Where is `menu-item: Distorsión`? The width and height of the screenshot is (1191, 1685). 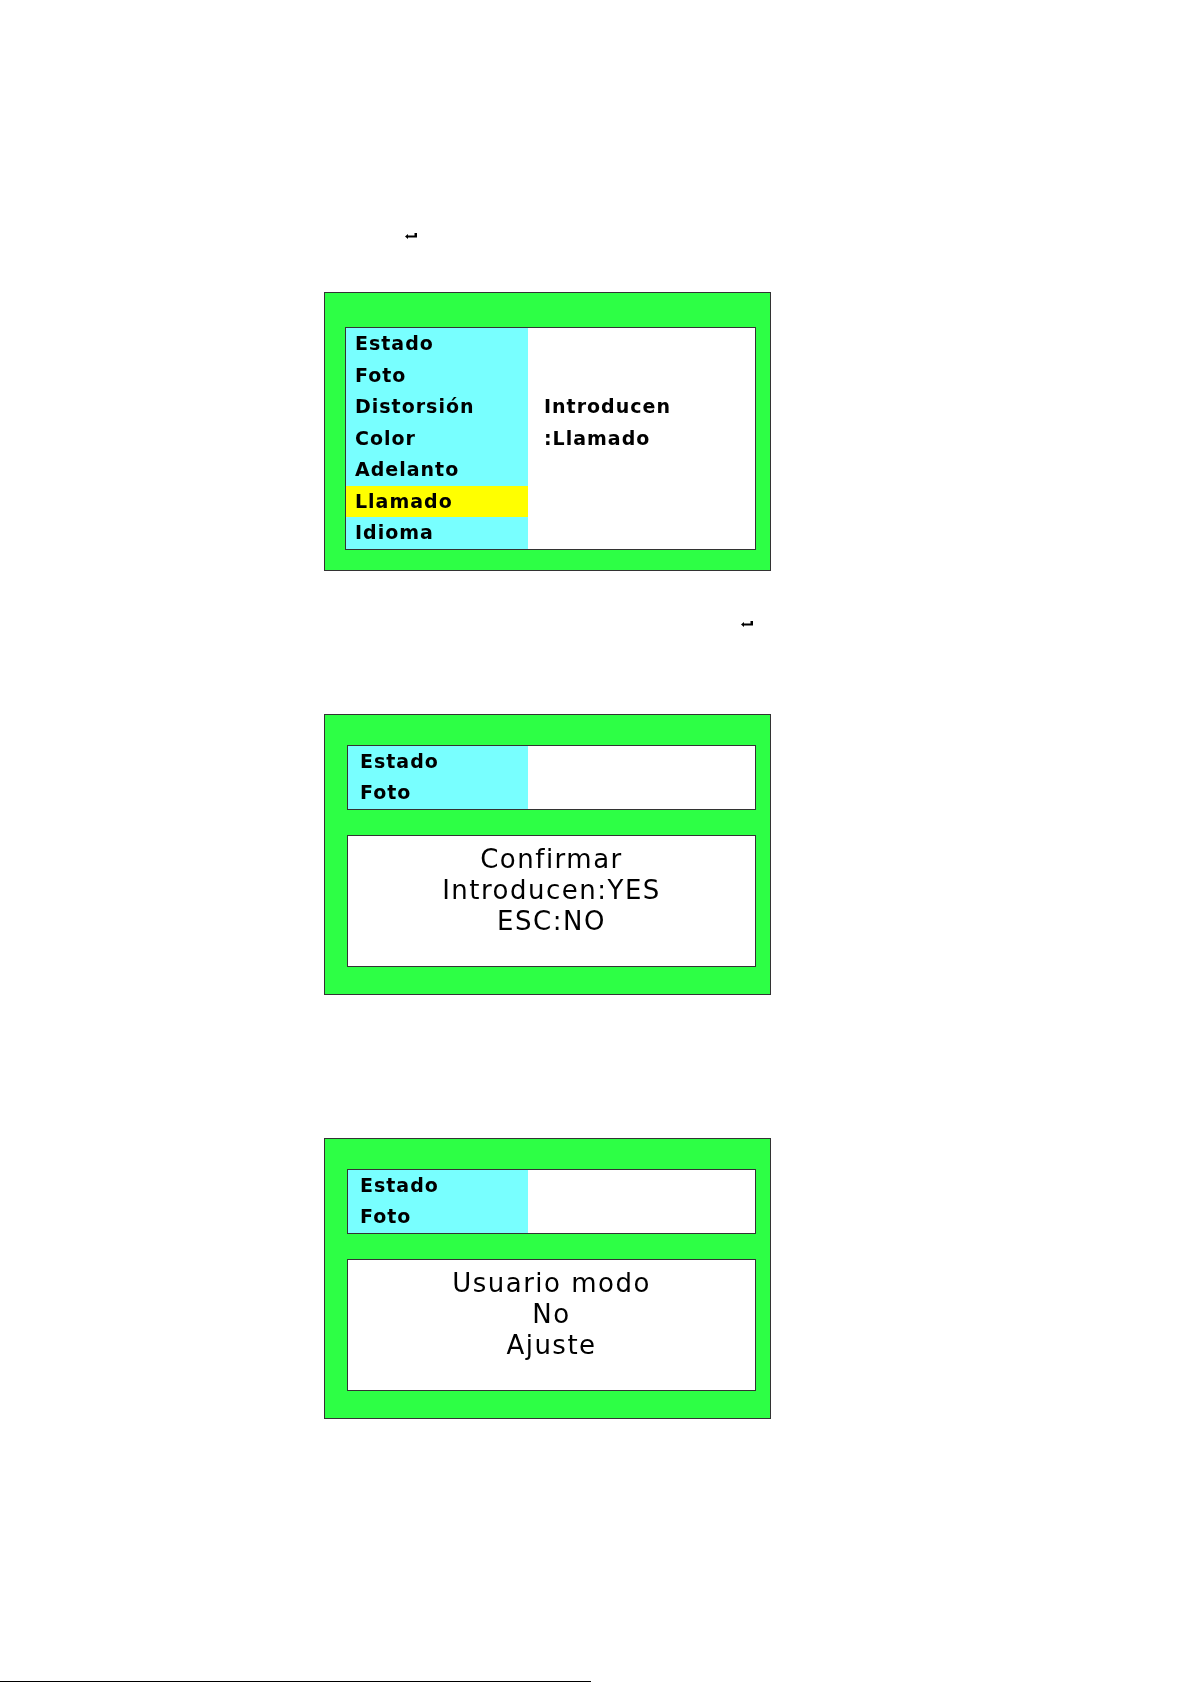
menu-item: Distorsión is located at coordinates (437, 407).